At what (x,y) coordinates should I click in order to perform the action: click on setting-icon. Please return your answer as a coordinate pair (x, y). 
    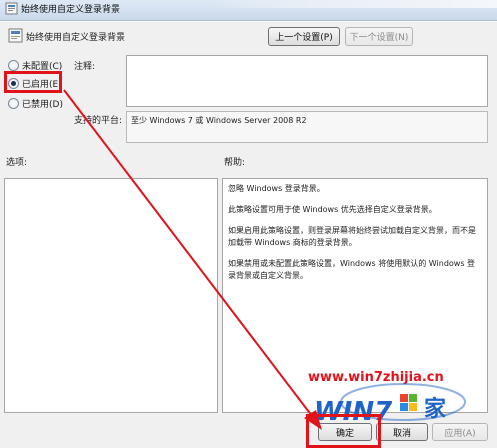
    Looking at the image, I should click on (15, 35).